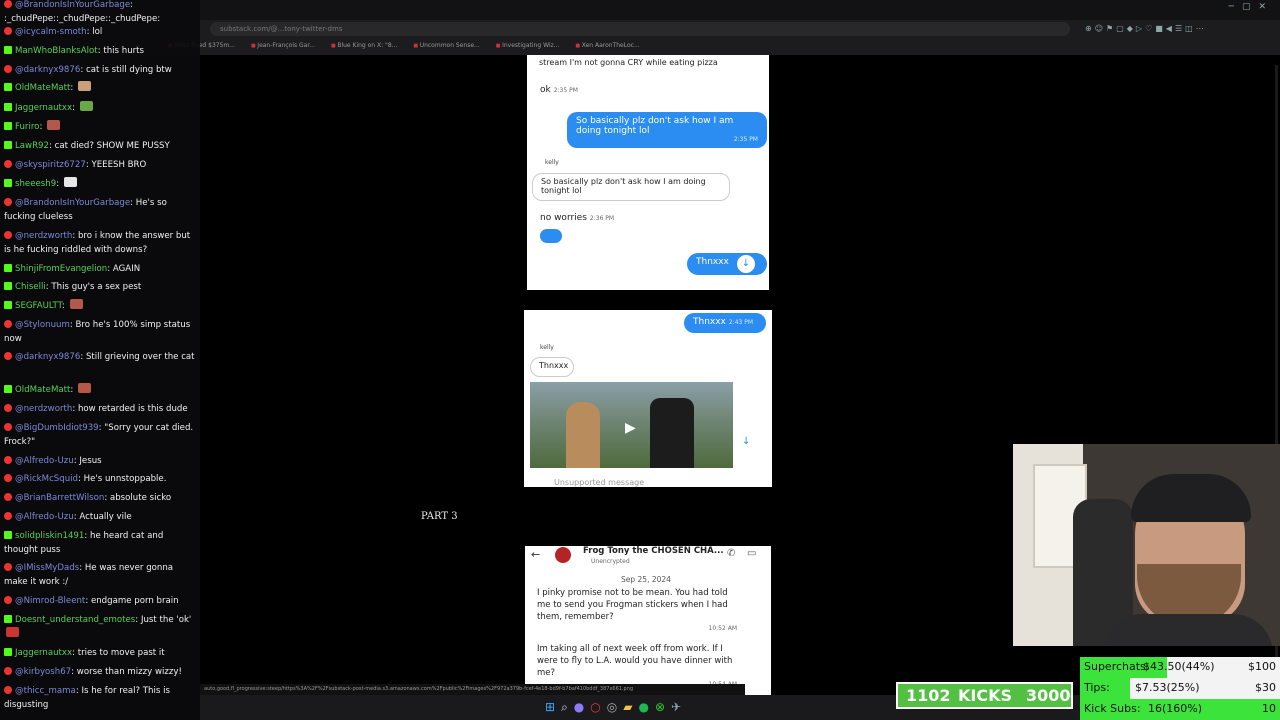  What do you see at coordinates (27, 127) in the screenshot?
I see `chat-username: Furiro` at bounding box center [27, 127].